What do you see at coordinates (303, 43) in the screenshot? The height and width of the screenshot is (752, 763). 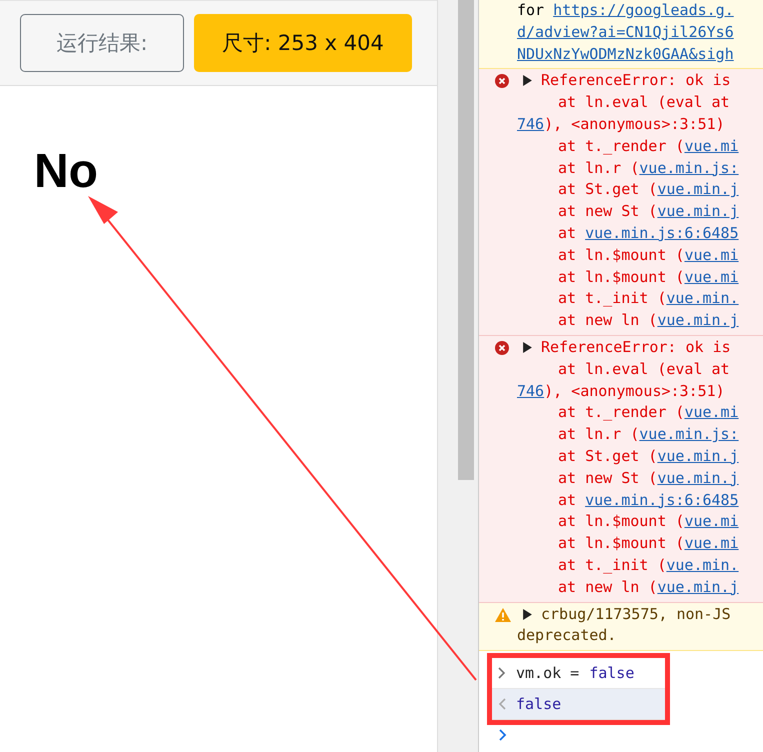 I see `size-badge: 尺寸: 253 x 404` at bounding box center [303, 43].